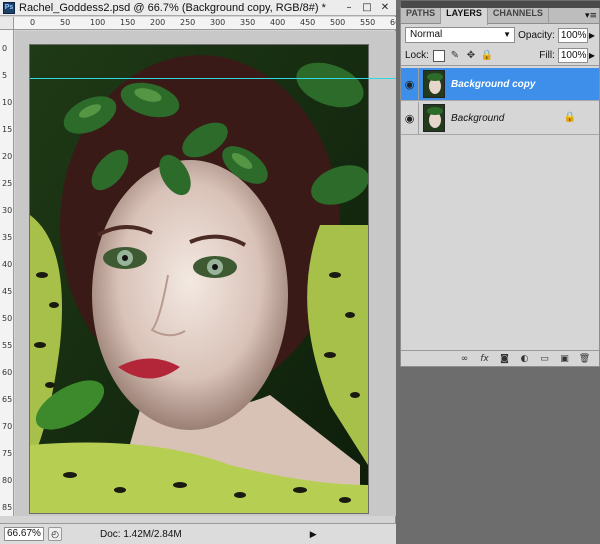 This screenshot has height=544, width=600. Describe the element at coordinates (7, 102) in the screenshot. I see `ruler-tick-label: 10` at that location.